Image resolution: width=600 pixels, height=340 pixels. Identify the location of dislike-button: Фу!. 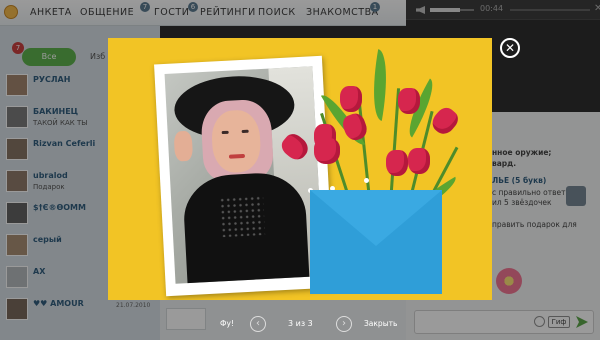
(227, 323).